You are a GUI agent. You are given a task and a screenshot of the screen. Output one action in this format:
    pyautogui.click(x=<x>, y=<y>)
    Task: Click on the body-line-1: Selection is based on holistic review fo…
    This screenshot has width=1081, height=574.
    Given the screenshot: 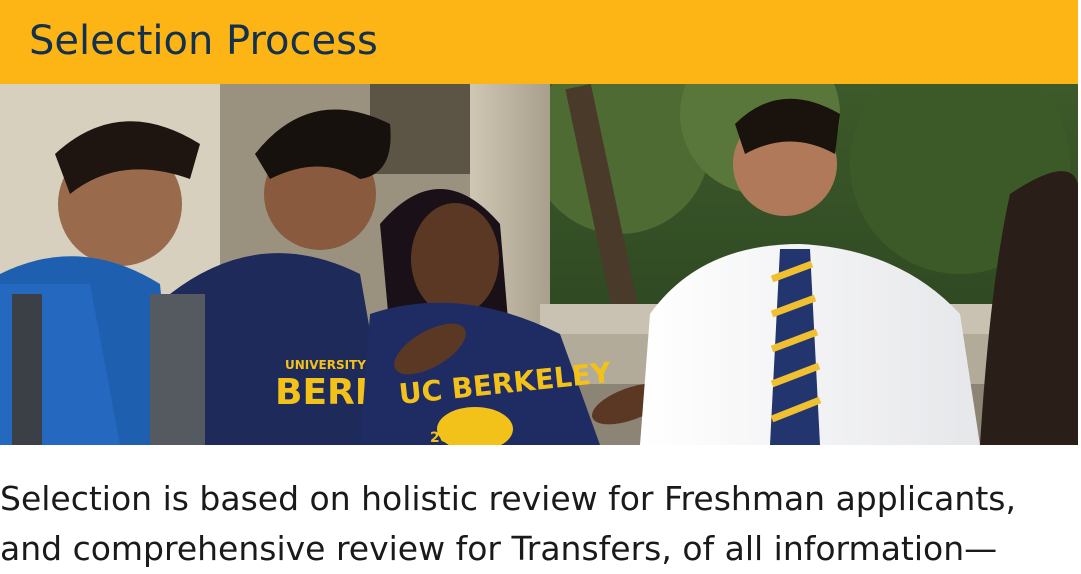 What is the action you would take?
    pyautogui.click(x=508, y=498)
    